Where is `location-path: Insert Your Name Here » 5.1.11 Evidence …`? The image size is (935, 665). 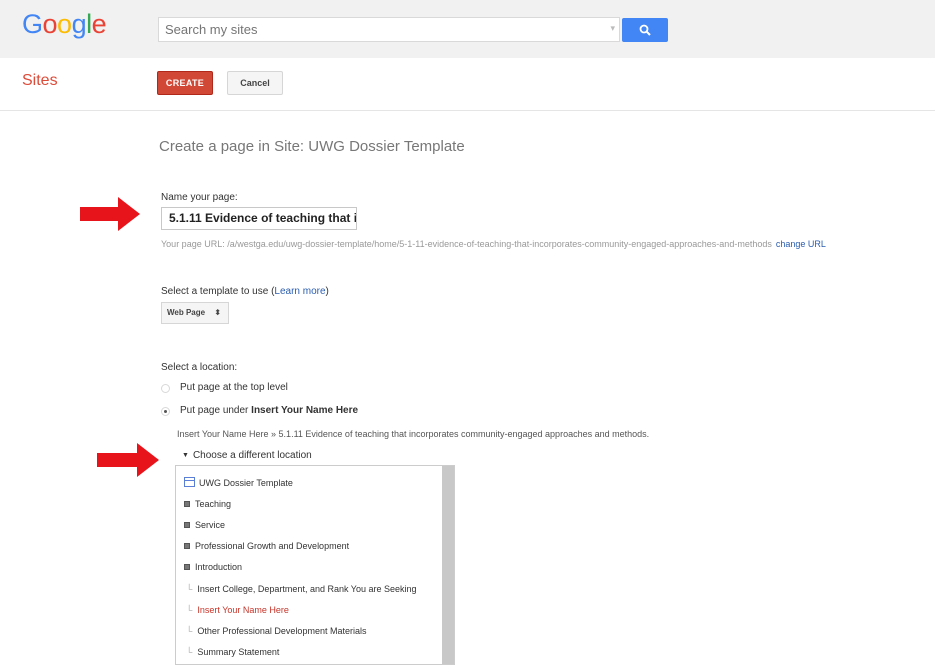
location-path: Insert Your Name Here » 5.1.11 Evidence … is located at coordinates (413, 434).